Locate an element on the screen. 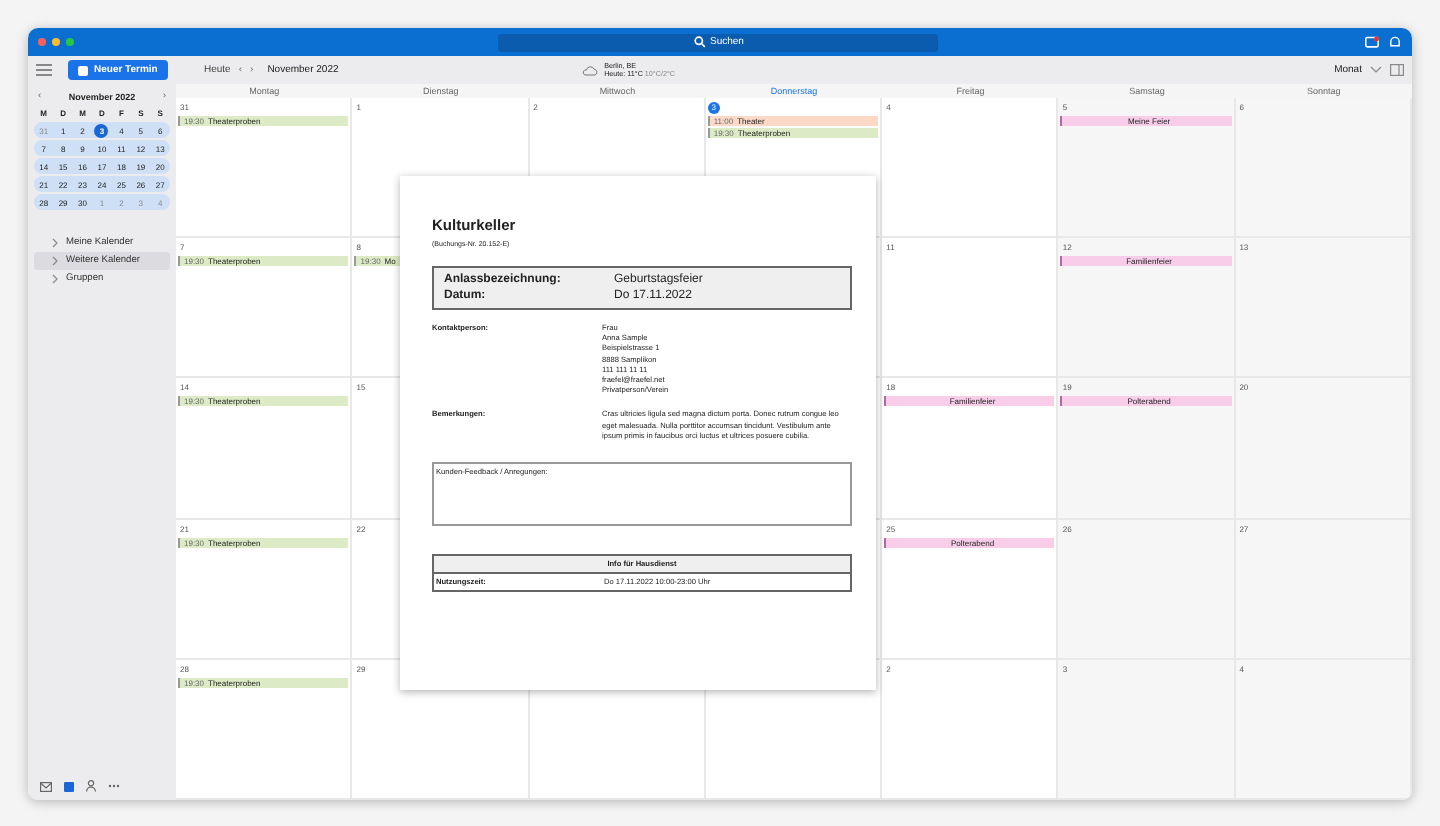 The image size is (1440, 826). search-icon is located at coordinates (700, 42).